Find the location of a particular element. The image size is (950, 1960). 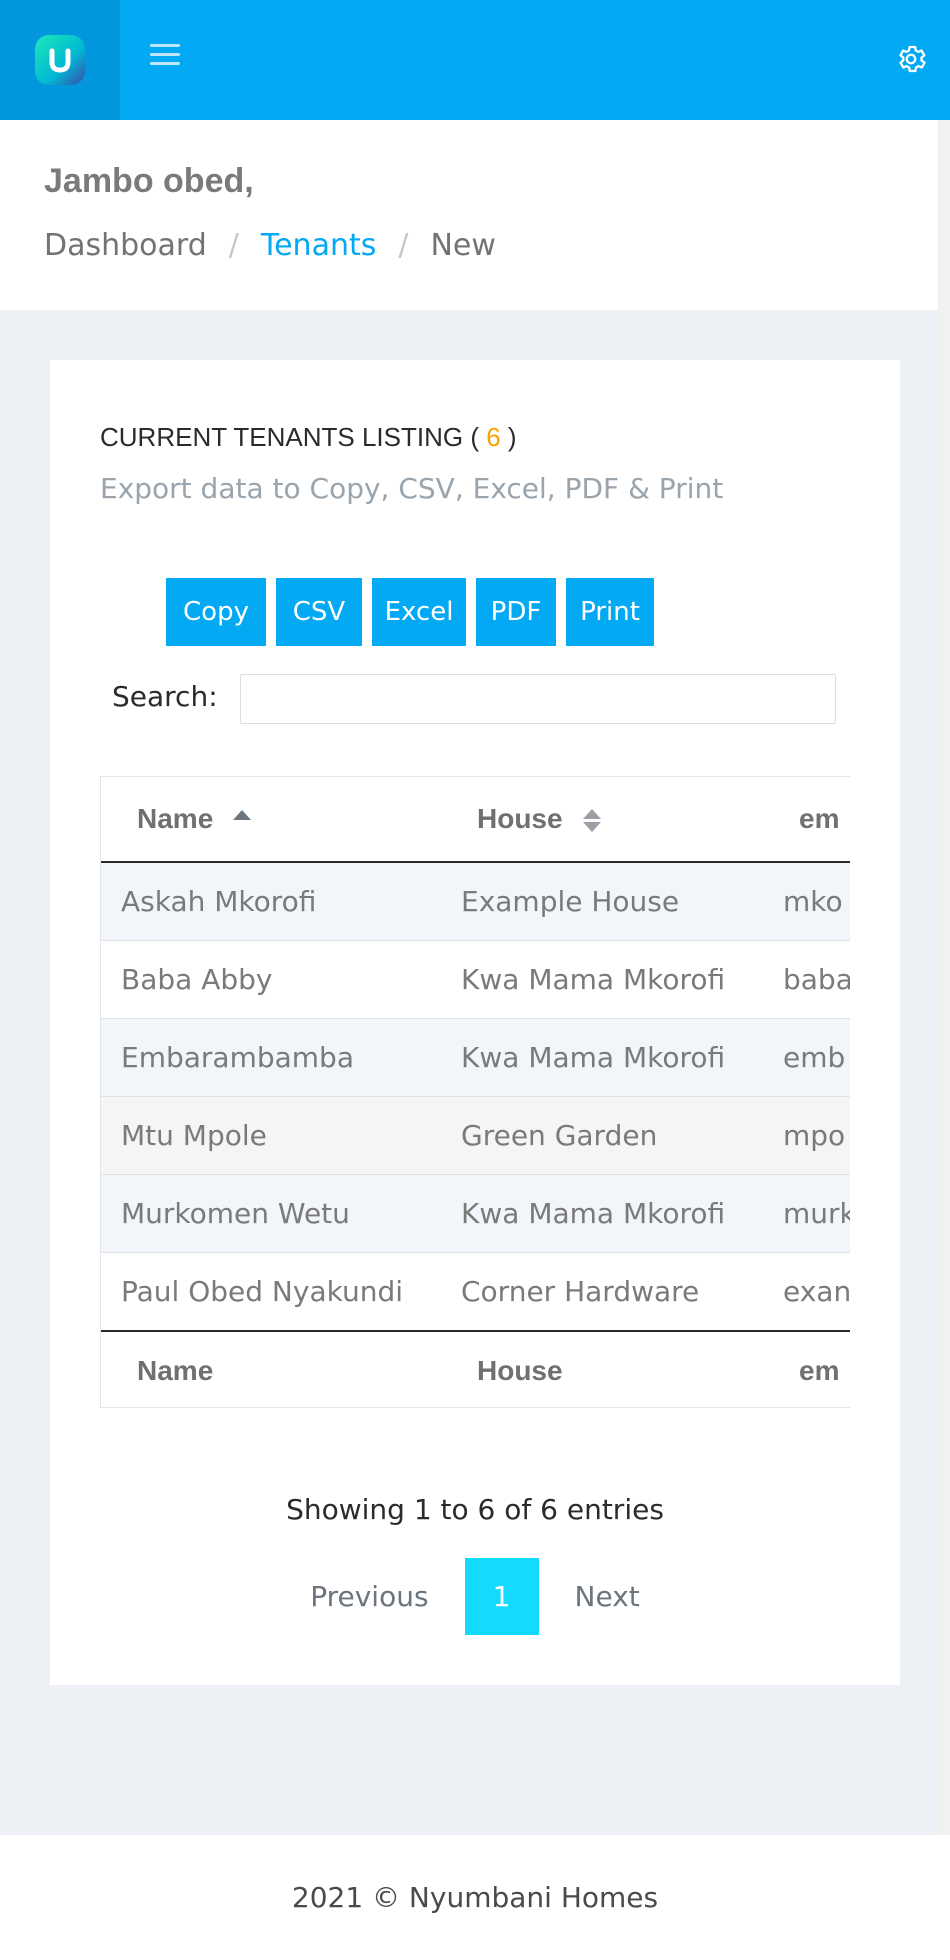

footer-header-email: em is located at coordinates (806, 1368).